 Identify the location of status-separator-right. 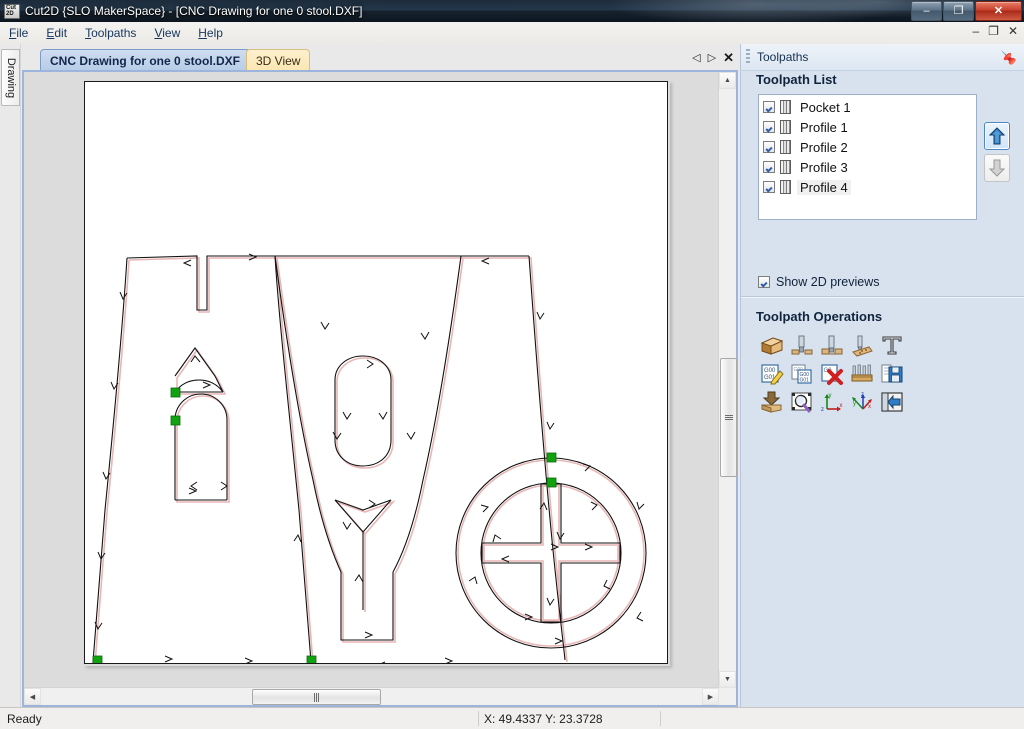
(660, 718).